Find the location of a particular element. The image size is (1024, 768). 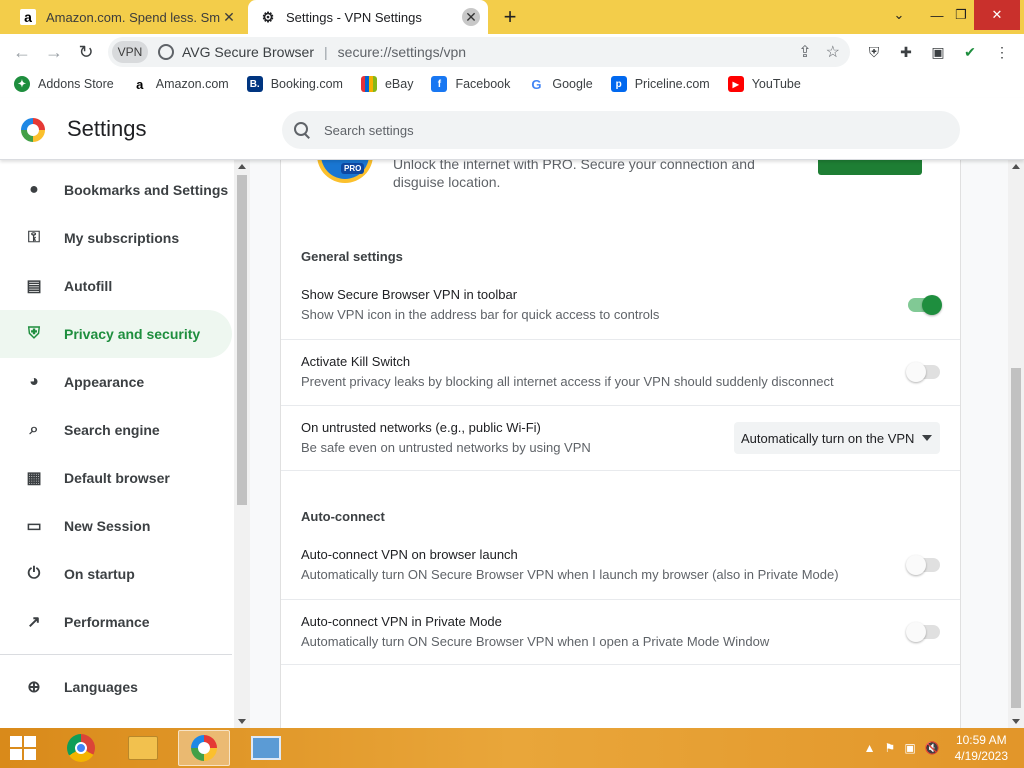

clock: 10:59 AM 4/19/2023 is located at coordinates (981, 748).